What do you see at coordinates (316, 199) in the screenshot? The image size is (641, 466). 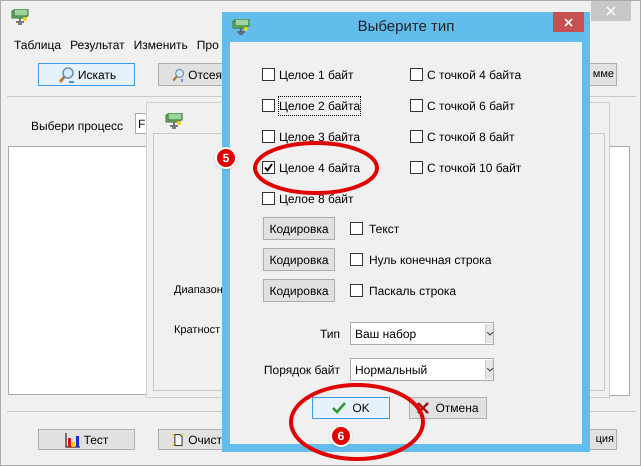 I see `checkbox-label: Целое 8 байт` at bounding box center [316, 199].